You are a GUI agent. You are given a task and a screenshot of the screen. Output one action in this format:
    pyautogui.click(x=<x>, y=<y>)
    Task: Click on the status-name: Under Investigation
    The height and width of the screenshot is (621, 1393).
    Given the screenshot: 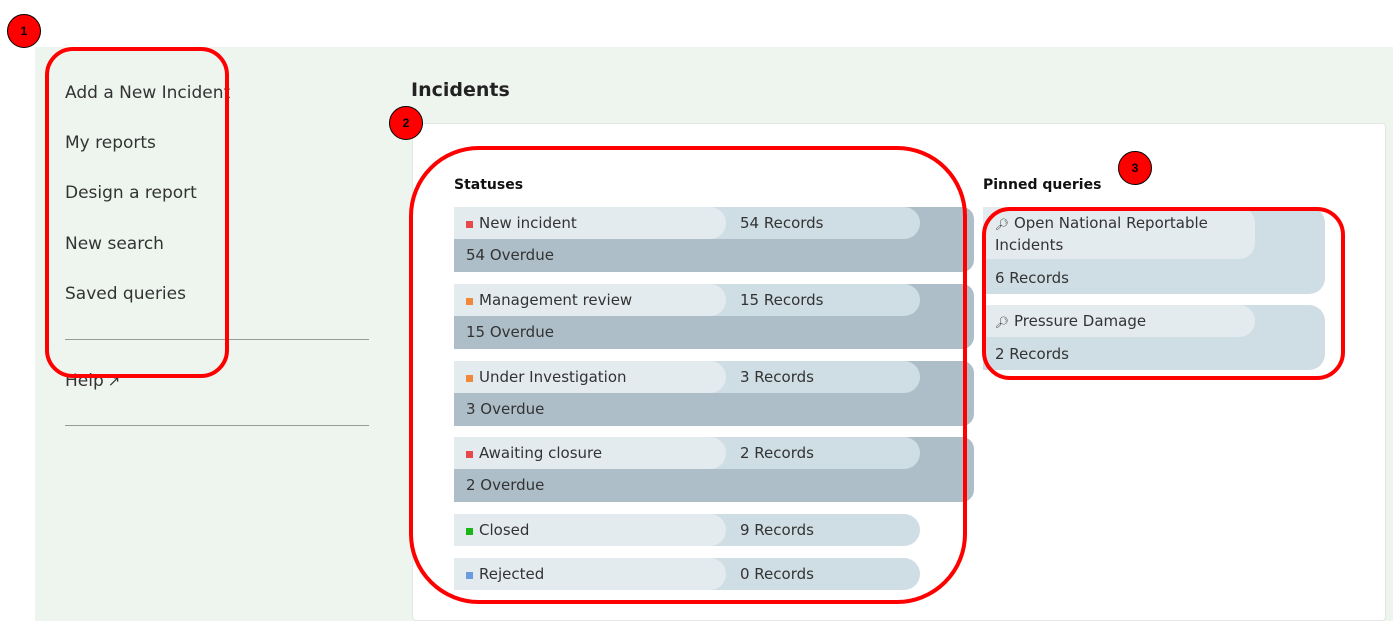 What is the action you would take?
    pyautogui.click(x=553, y=377)
    